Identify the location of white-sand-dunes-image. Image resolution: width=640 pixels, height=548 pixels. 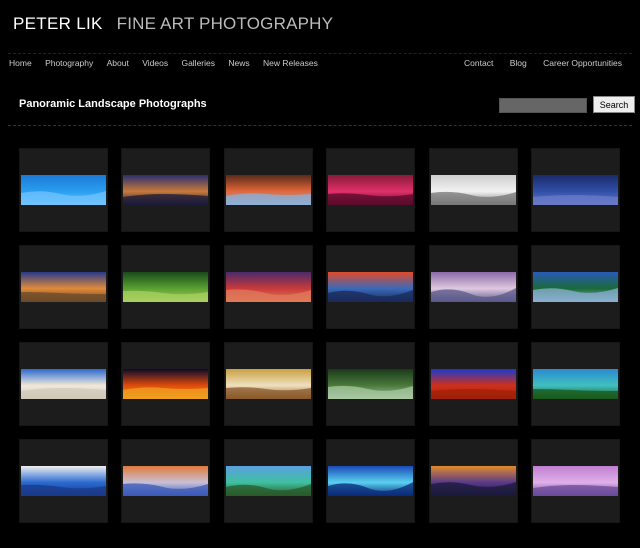
(63, 384).